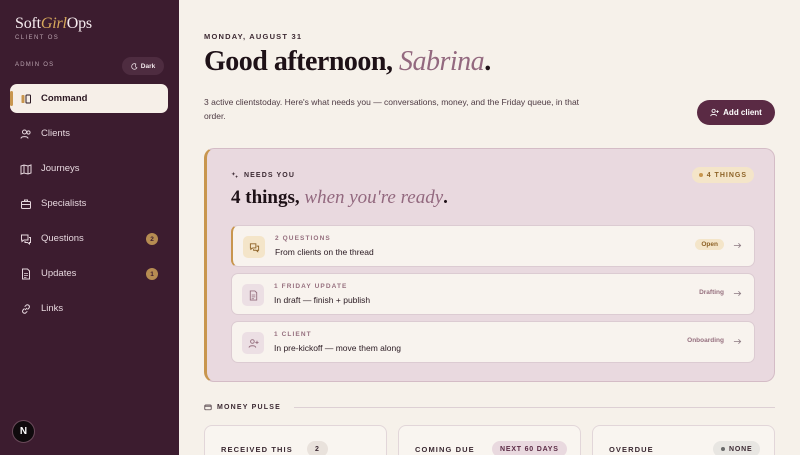 The width and height of the screenshot is (800, 455). Describe the element at coordinates (56, 133) in the screenshot. I see `sidebar-item-label: Clients` at that location.